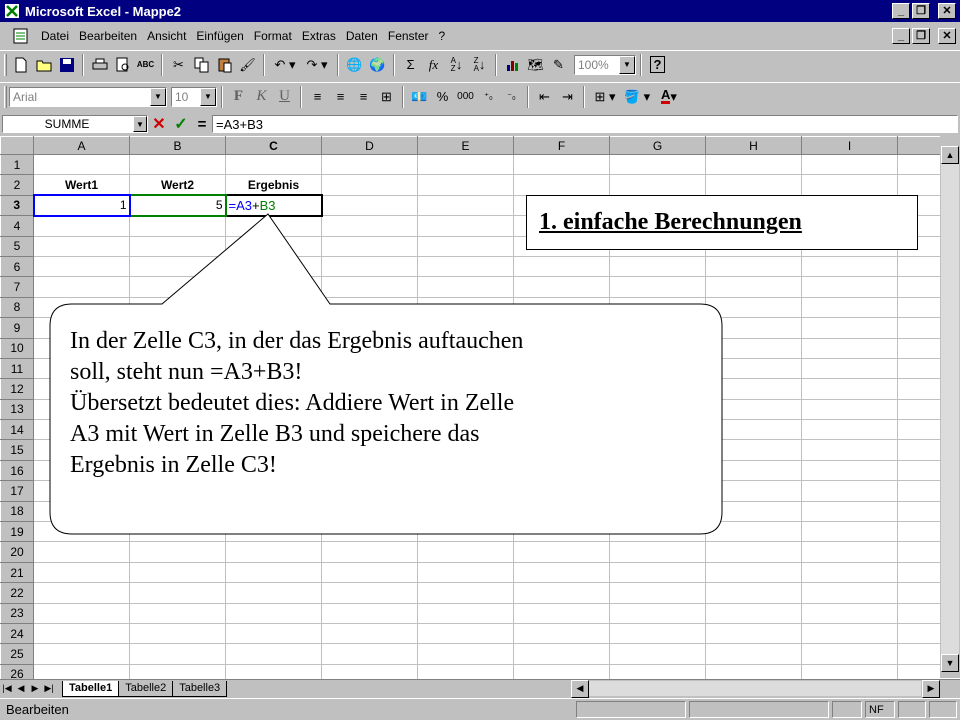 This screenshot has width=960, height=720. What do you see at coordinates (186, 372) in the screenshot?
I see `callout-line: soll, steht nun =A3+B3!` at bounding box center [186, 372].